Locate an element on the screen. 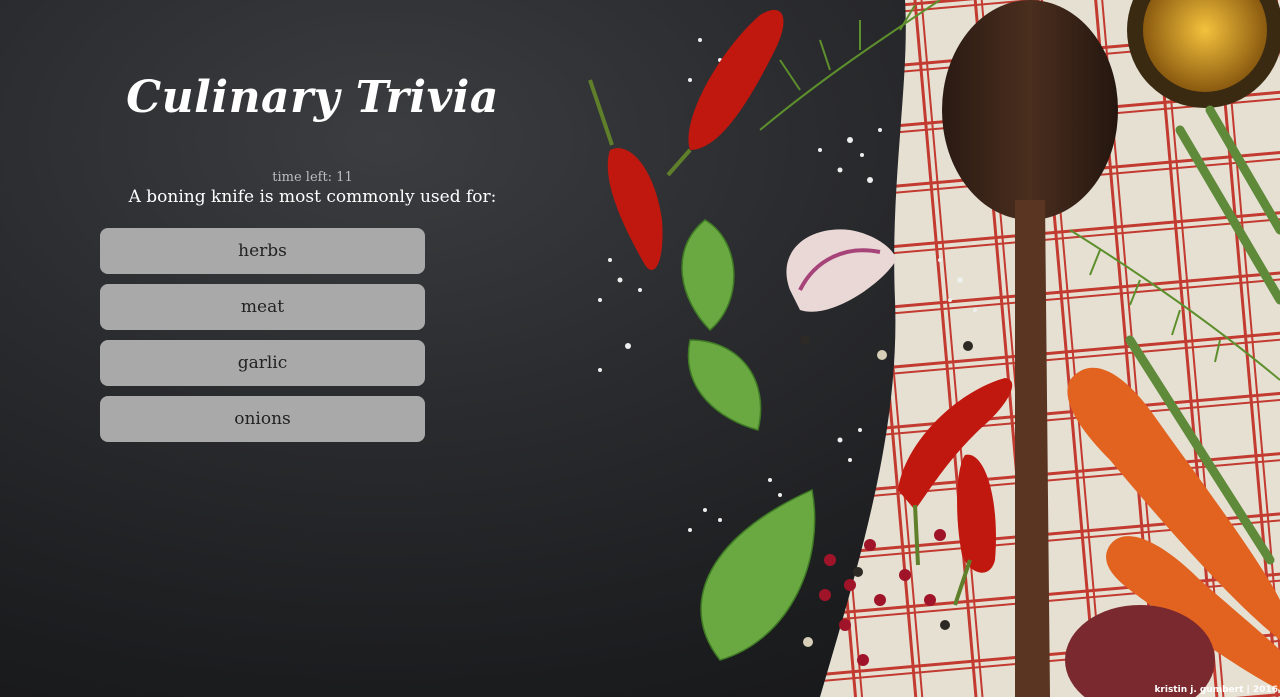 The width and height of the screenshot is (1280, 697). countdown-timer: time left: 11 is located at coordinates (312, 177).